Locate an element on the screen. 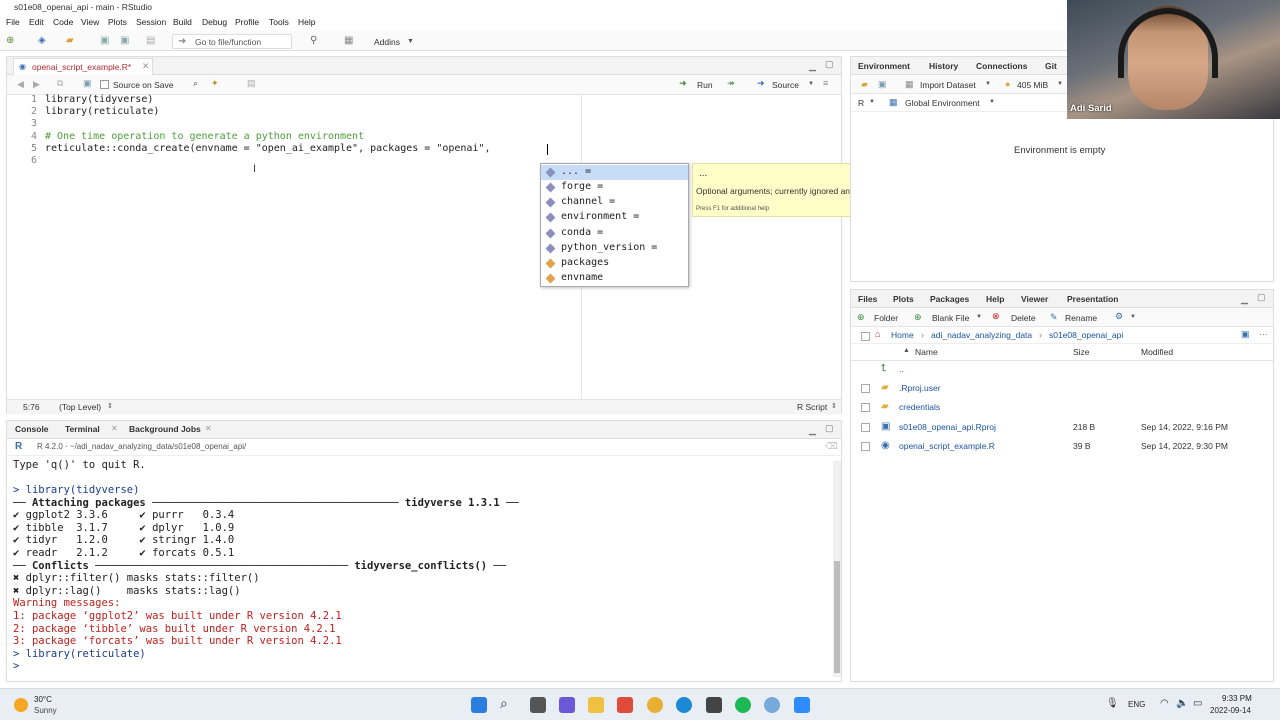 The image size is (1280, 720). autocomplete-item: packages is located at coordinates (614, 263).